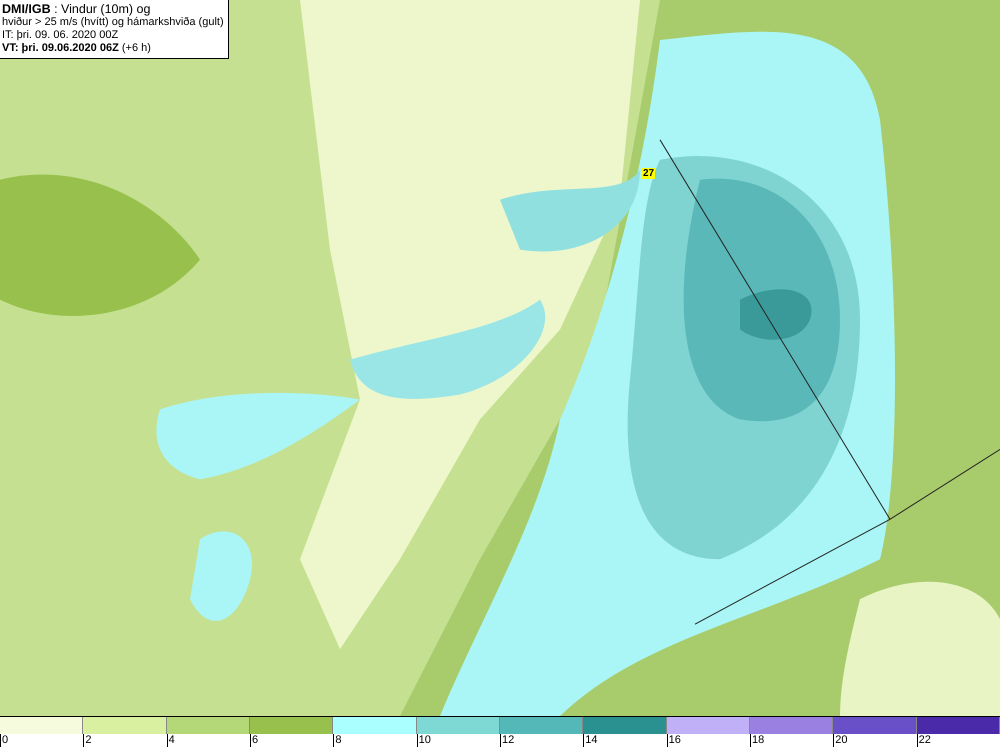  I want to click on info-text: VT: þri. 09.06.2020 06Z (+6 h), so click(77, 48).